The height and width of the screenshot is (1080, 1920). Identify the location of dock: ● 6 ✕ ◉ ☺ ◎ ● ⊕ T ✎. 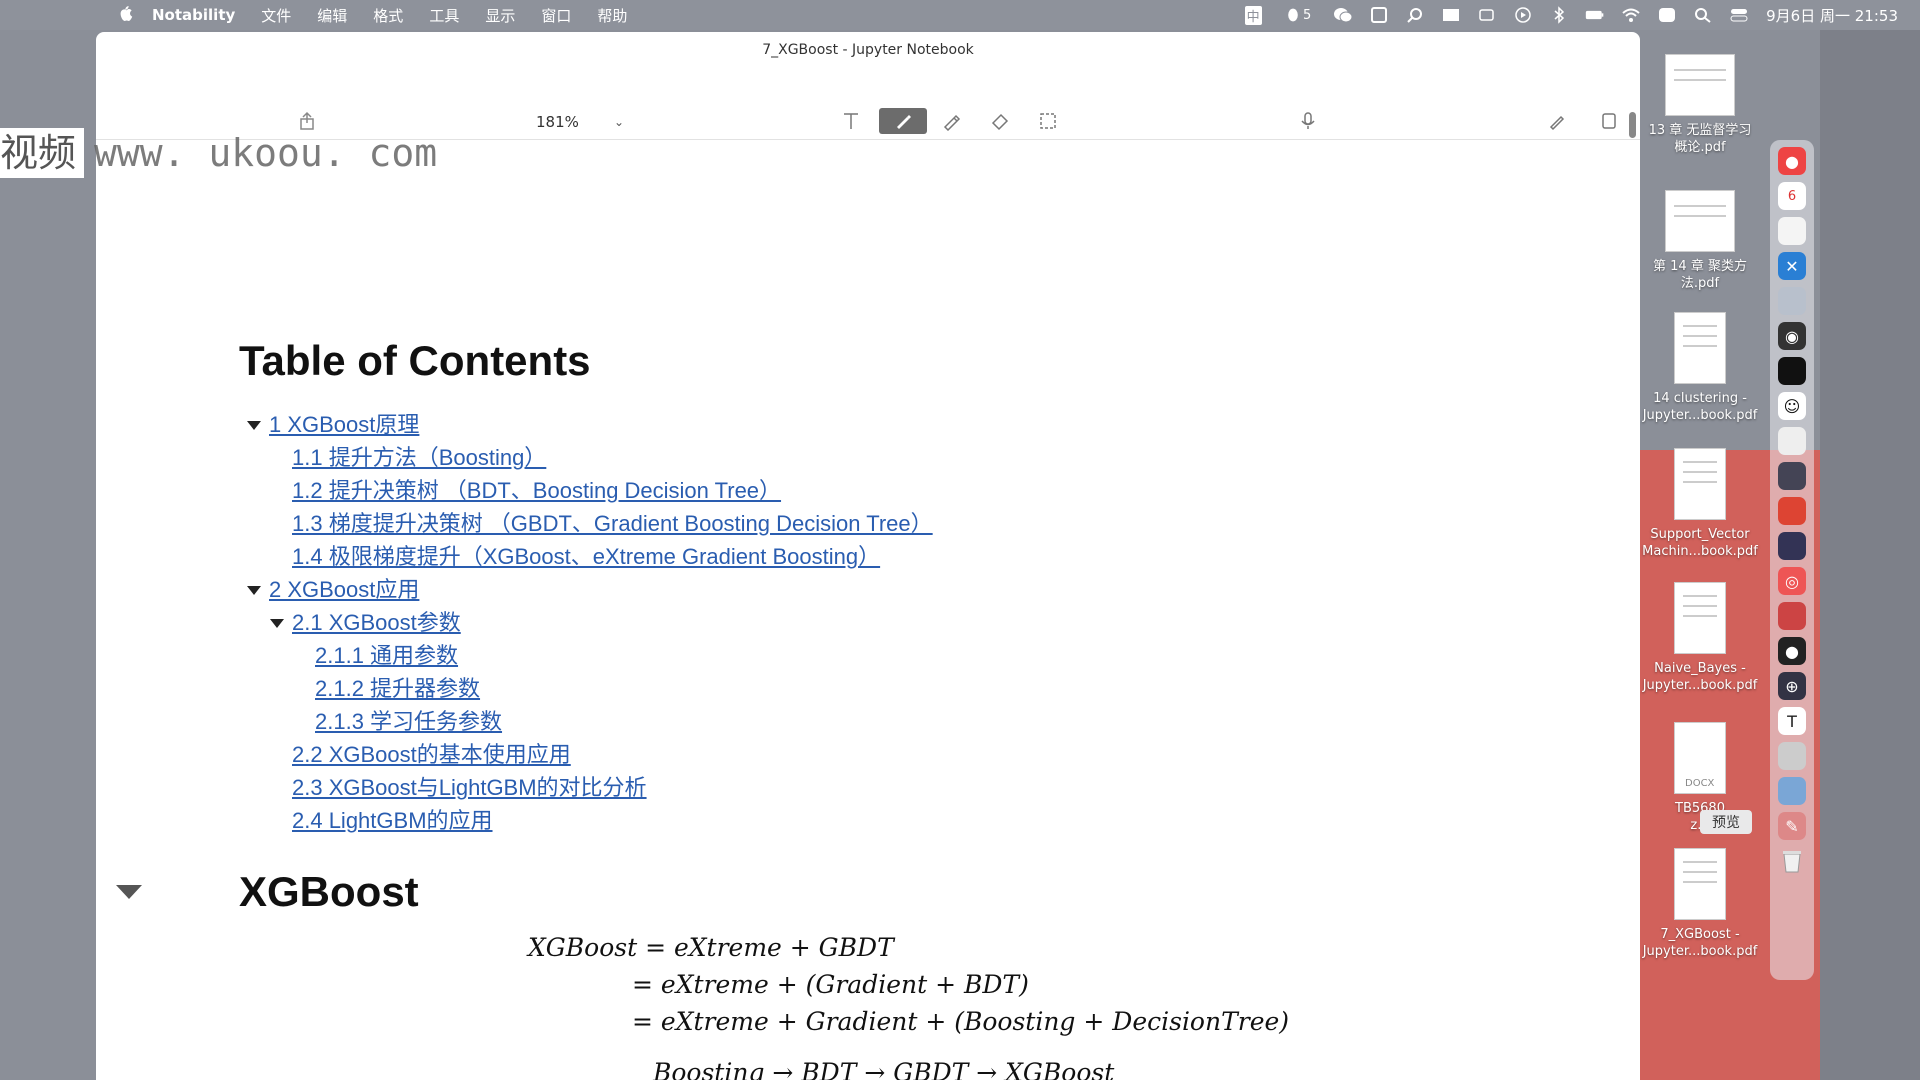
(1792, 560).